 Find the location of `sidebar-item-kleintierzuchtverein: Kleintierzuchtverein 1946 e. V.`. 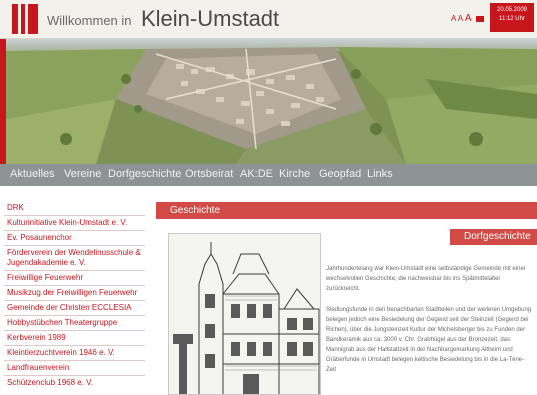

sidebar-item-kleintierzuchtverein: Kleintierzuchtverein 1946 e. V. is located at coordinates (75, 353).